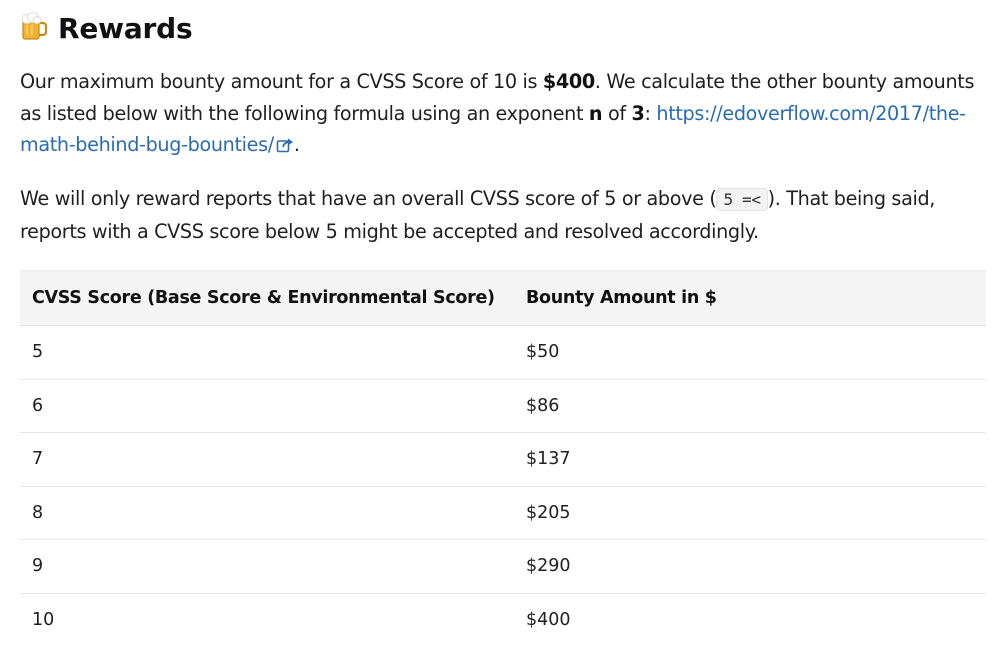 The width and height of the screenshot is (1008, 652). What do you see at coordinates (617, 113) in the screenshot?
I see `intro-text-3: of` at bounding box center [617, 113].